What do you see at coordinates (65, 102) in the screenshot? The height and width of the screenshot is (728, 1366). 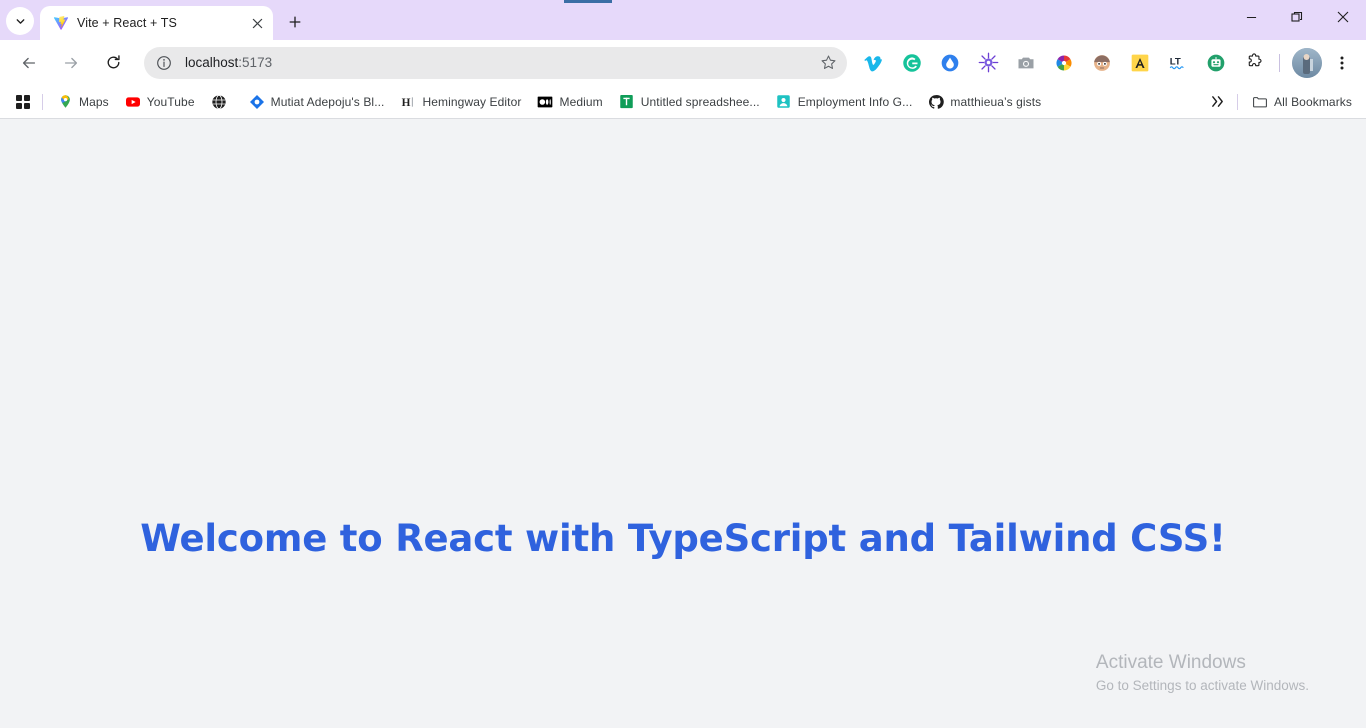 I see `maps-pin-icon` at bounding box center [65, 102].